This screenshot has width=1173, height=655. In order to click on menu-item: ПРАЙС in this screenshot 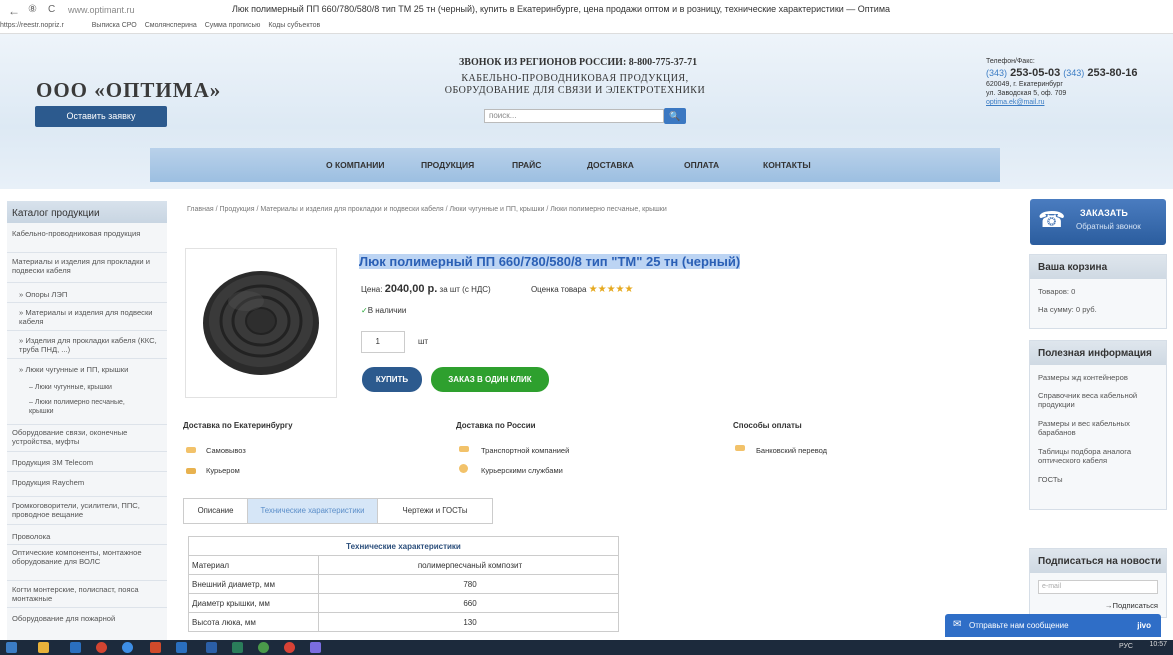, I will do `click(526, 165)`.